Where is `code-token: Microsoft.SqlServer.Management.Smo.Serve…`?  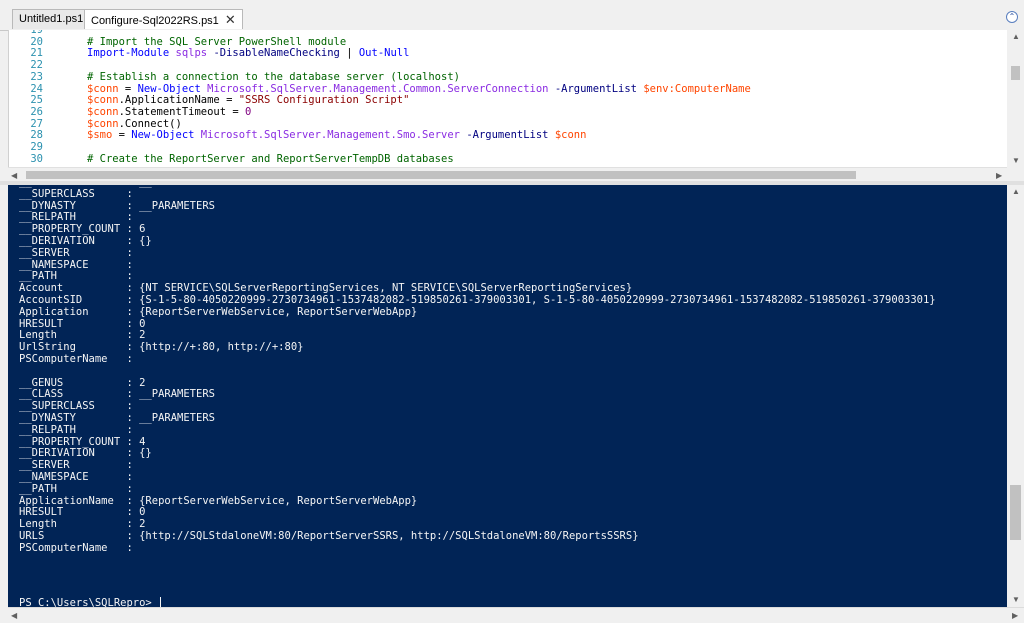
code-token: Microsoft.SqlServer.Management.Smo.Serve… is located at coordinates (330, 135).